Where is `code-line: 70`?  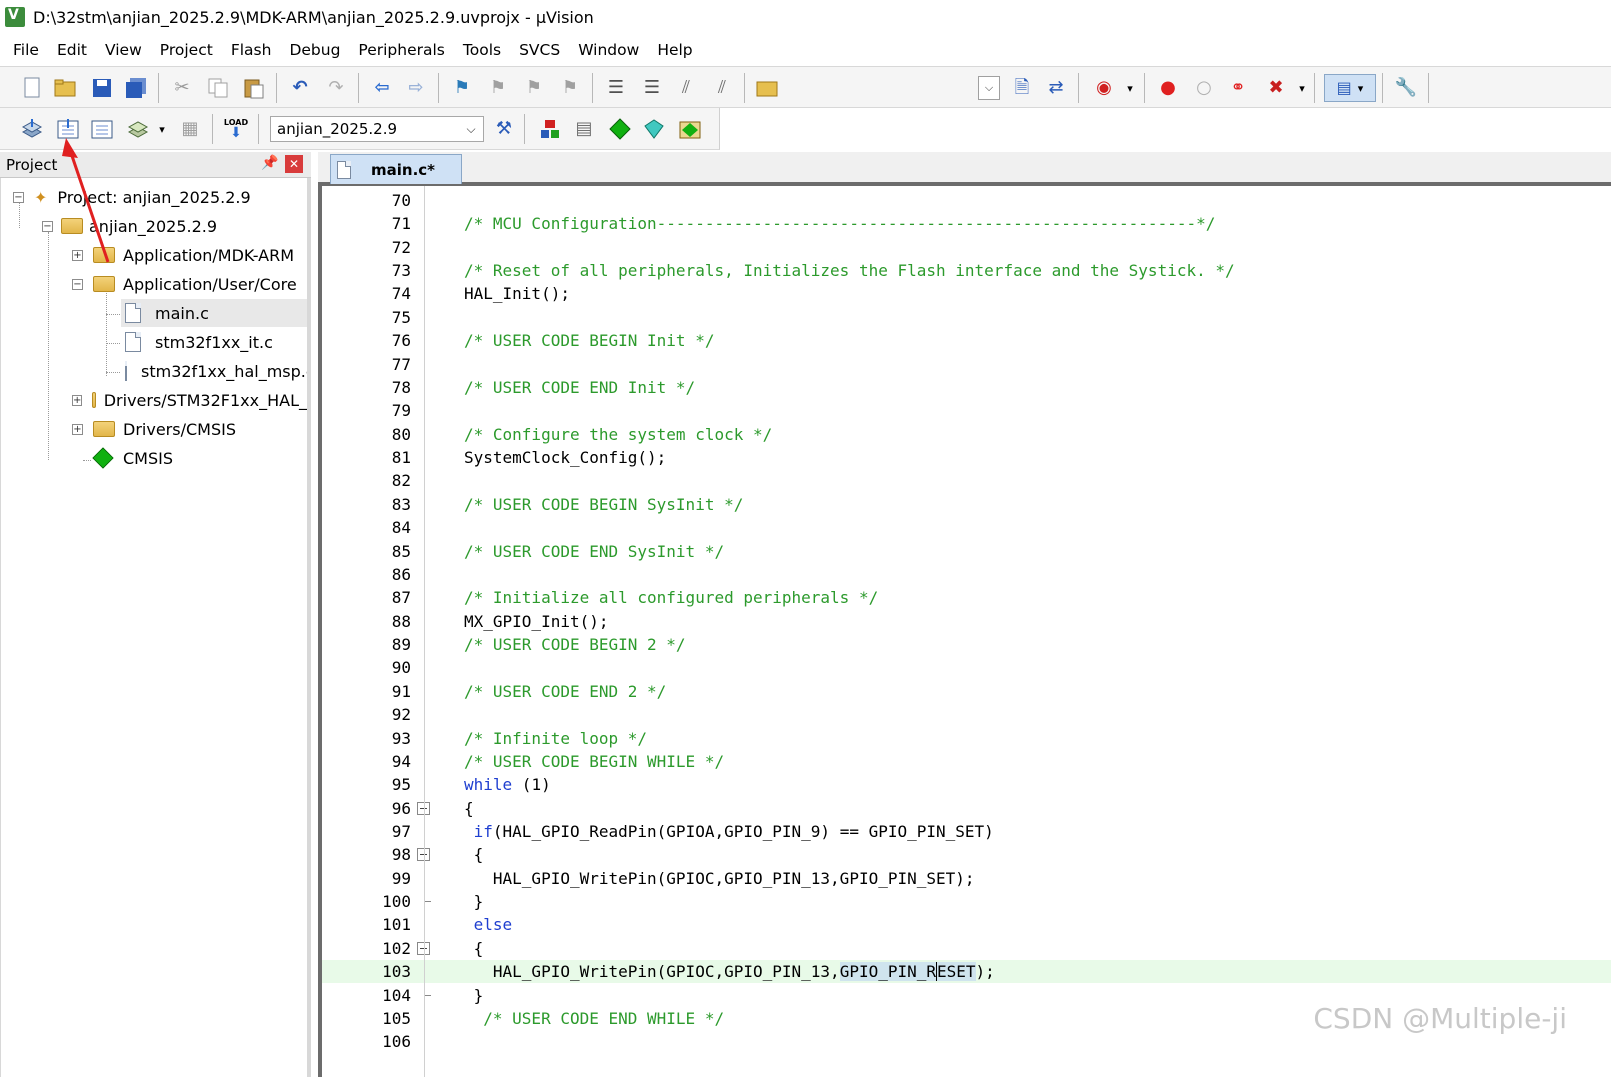
code-line: 70 is located at coordinates (966, 200).